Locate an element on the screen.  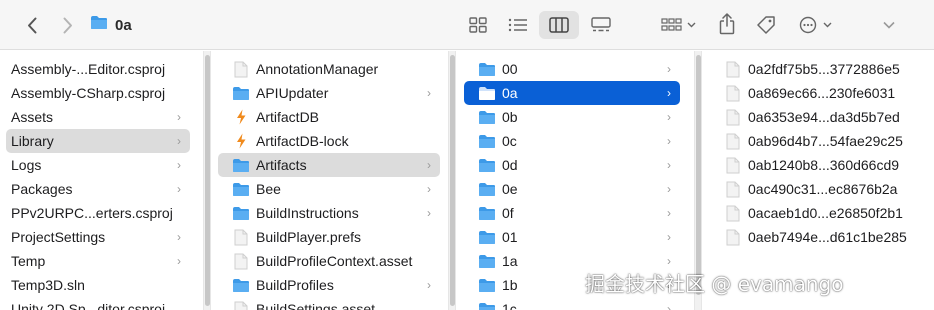
list-item: ArtifactDB-lock is located at coordinates (329, 141).